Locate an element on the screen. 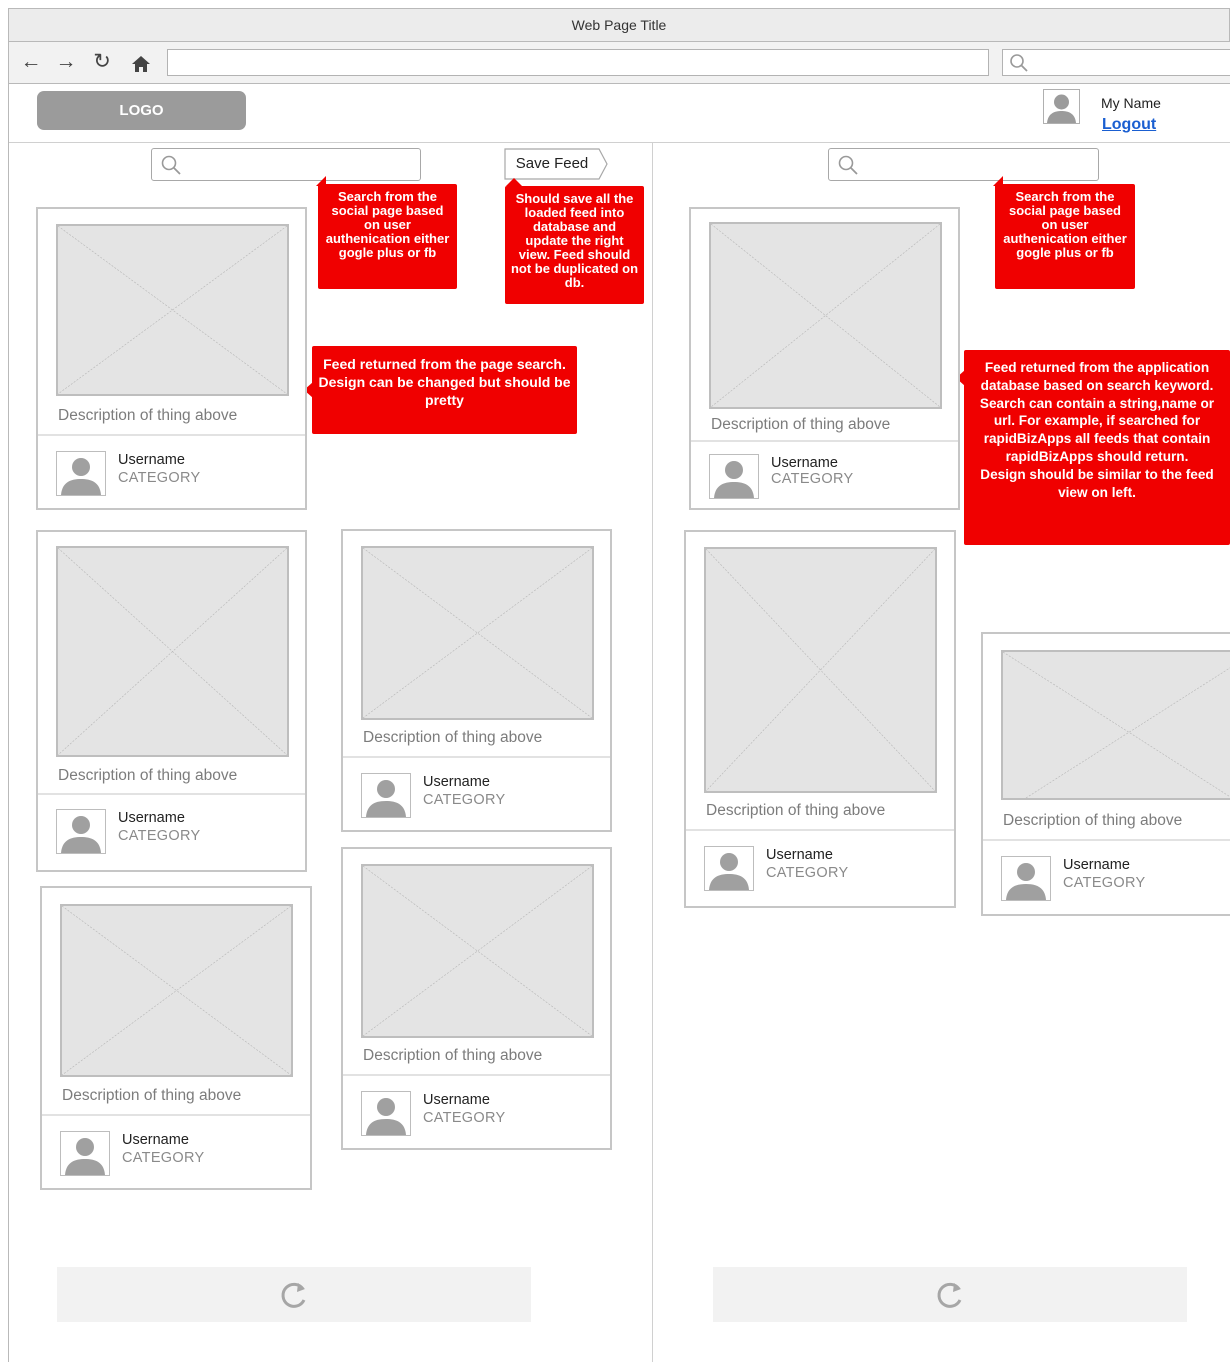 The width and height of the screenshot is (1230, 1362). right-search-input is located at coordinates (963, 164).